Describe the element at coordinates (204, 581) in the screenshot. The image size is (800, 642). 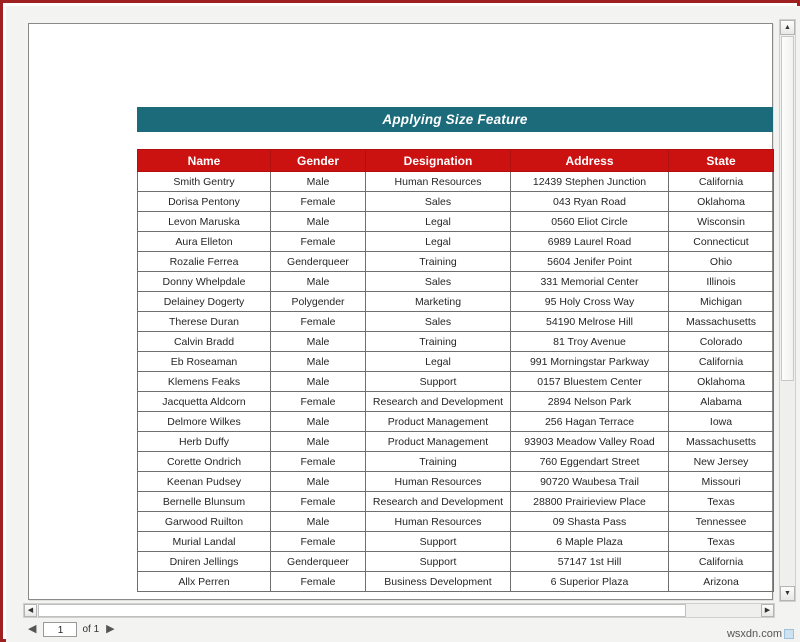
I see `cell-name: Allx Perren` at that location.